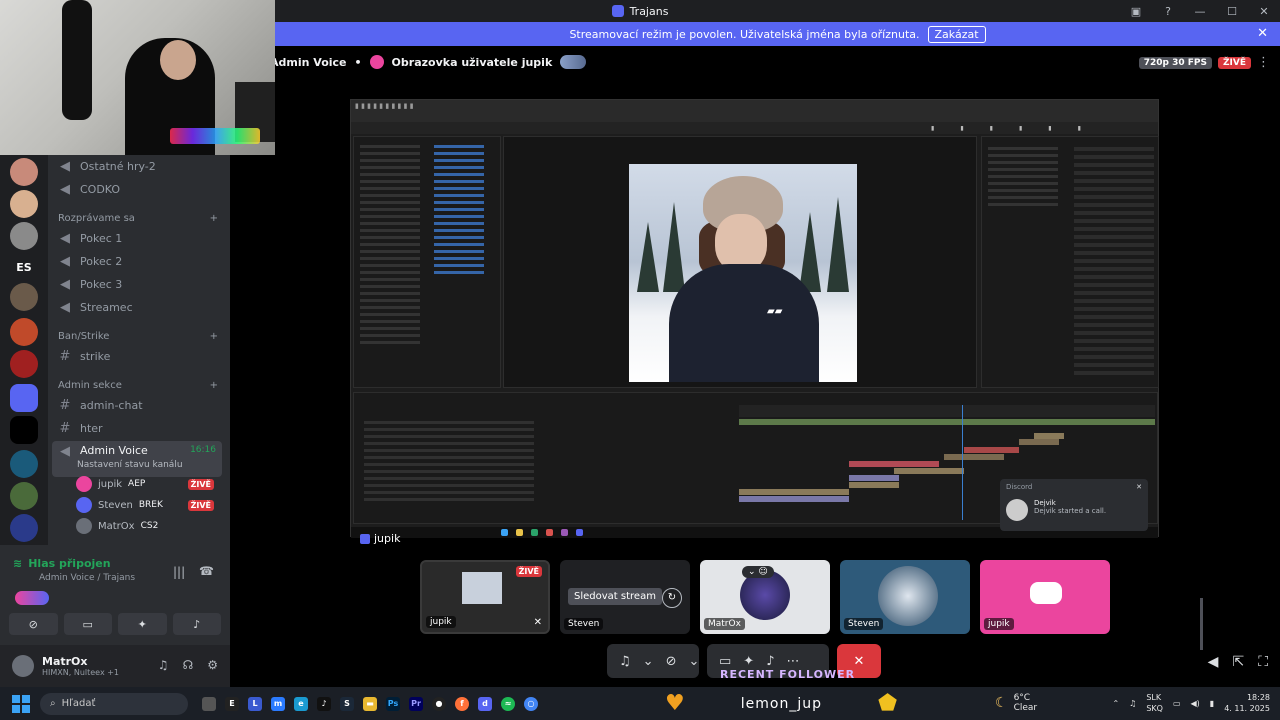  I want to click on edge-icon: e, so click(301, 703).